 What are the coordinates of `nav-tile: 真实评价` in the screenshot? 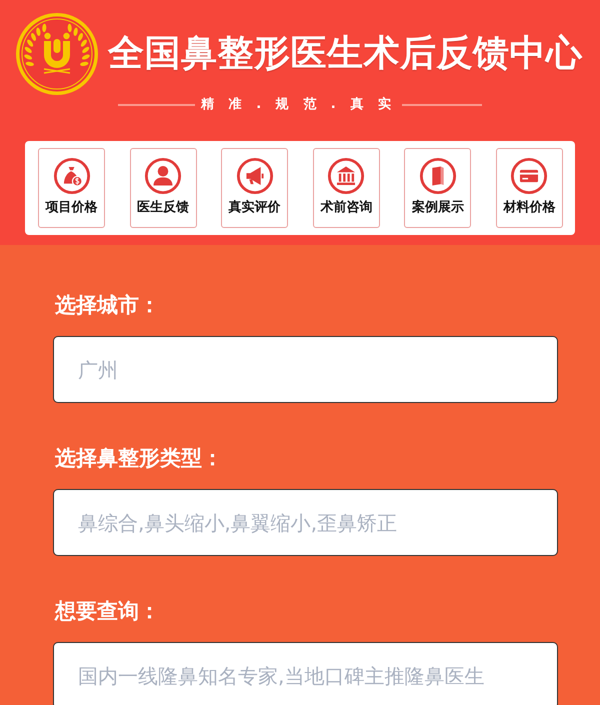 It's located at (254, 188).